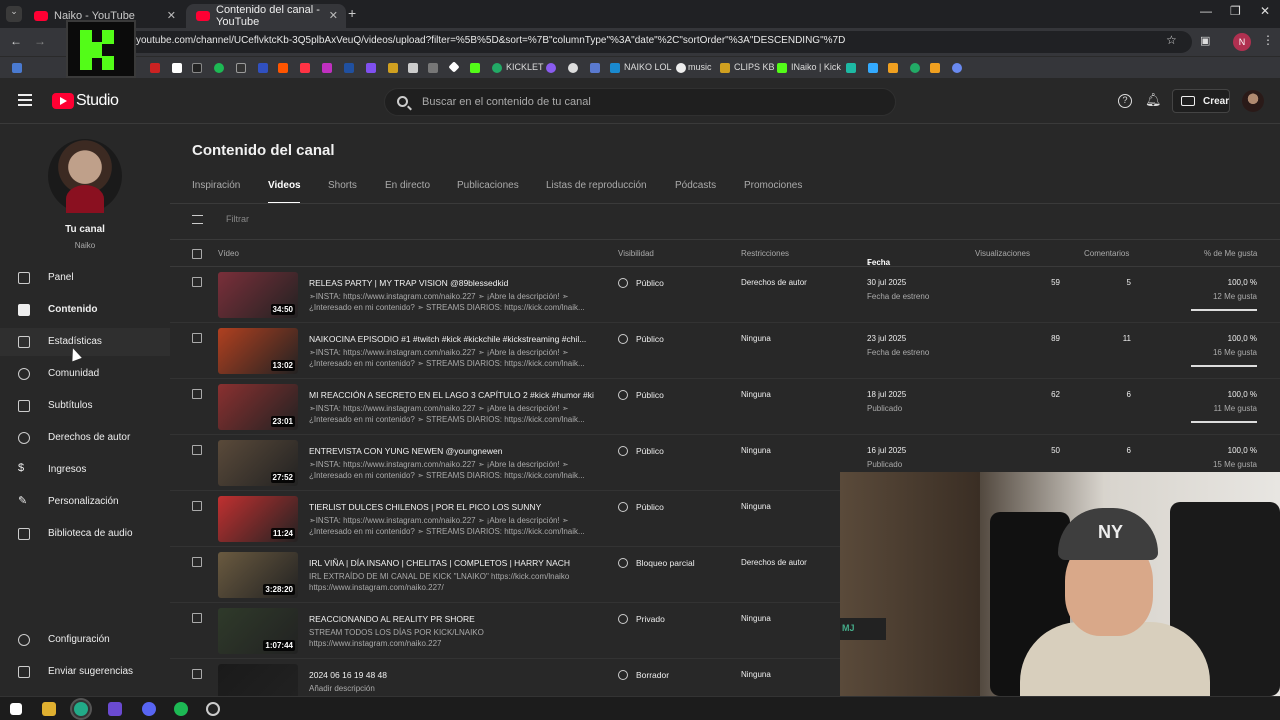  Describe the element at coordinates (85, 438) in the screenshot. I see `sidebar-item-derechos: Derechos de autor` at that location.